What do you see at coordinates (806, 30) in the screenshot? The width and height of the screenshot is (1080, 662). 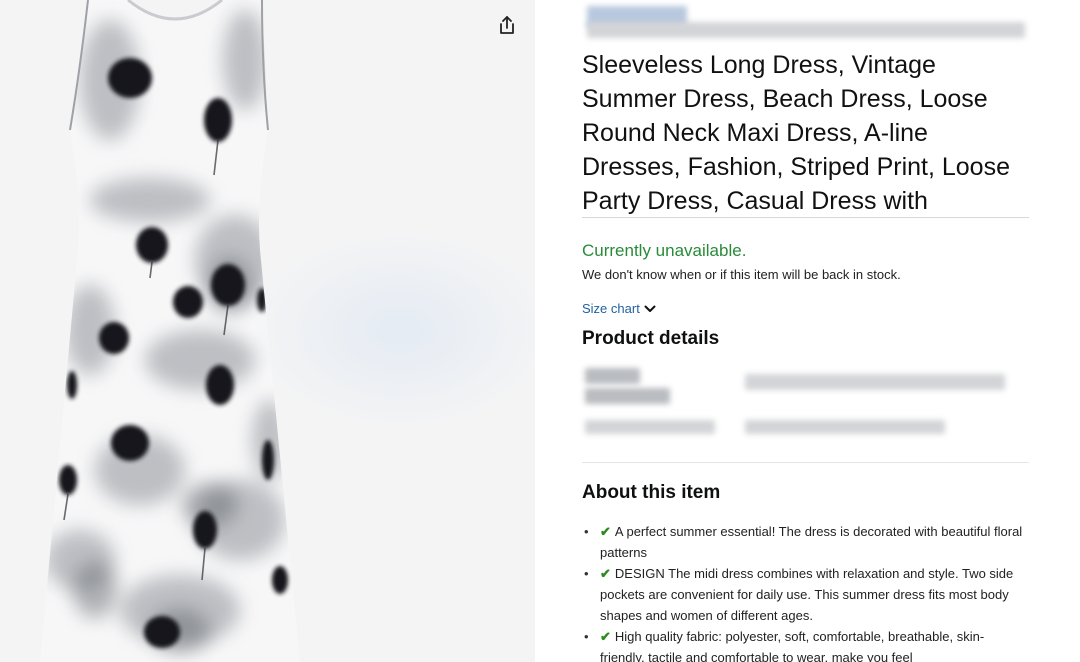 I see `blurred-title-line` at bounding box center [806, 30].